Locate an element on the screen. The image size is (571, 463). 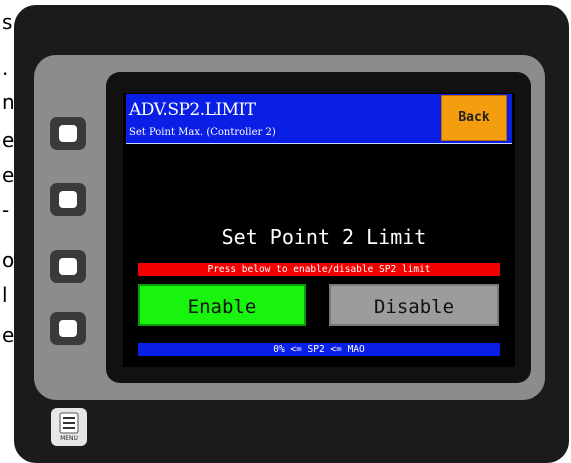
page-subtitle: Set Point Max. (Controller 2) is located at coordinates (202, 132).